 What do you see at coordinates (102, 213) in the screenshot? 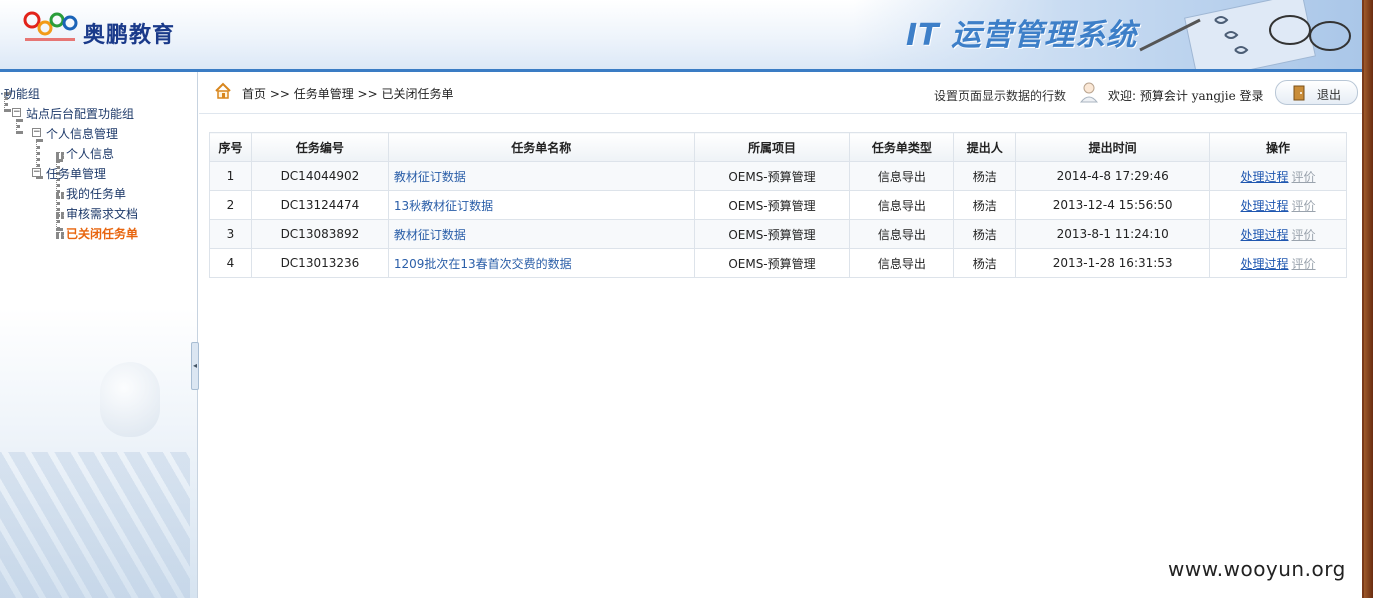
I see `tree-item-review-docs: 审核需求文档` at bounding box center [102, 213].